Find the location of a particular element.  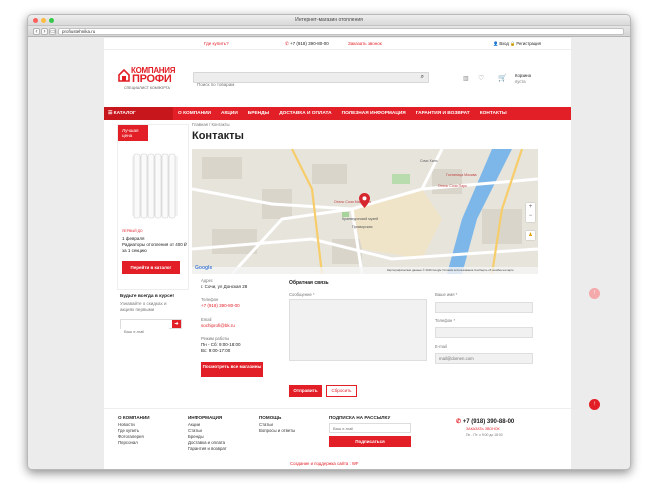

footer-link-warranty: Гарантия и возврат is located at coordinates (207, 449).